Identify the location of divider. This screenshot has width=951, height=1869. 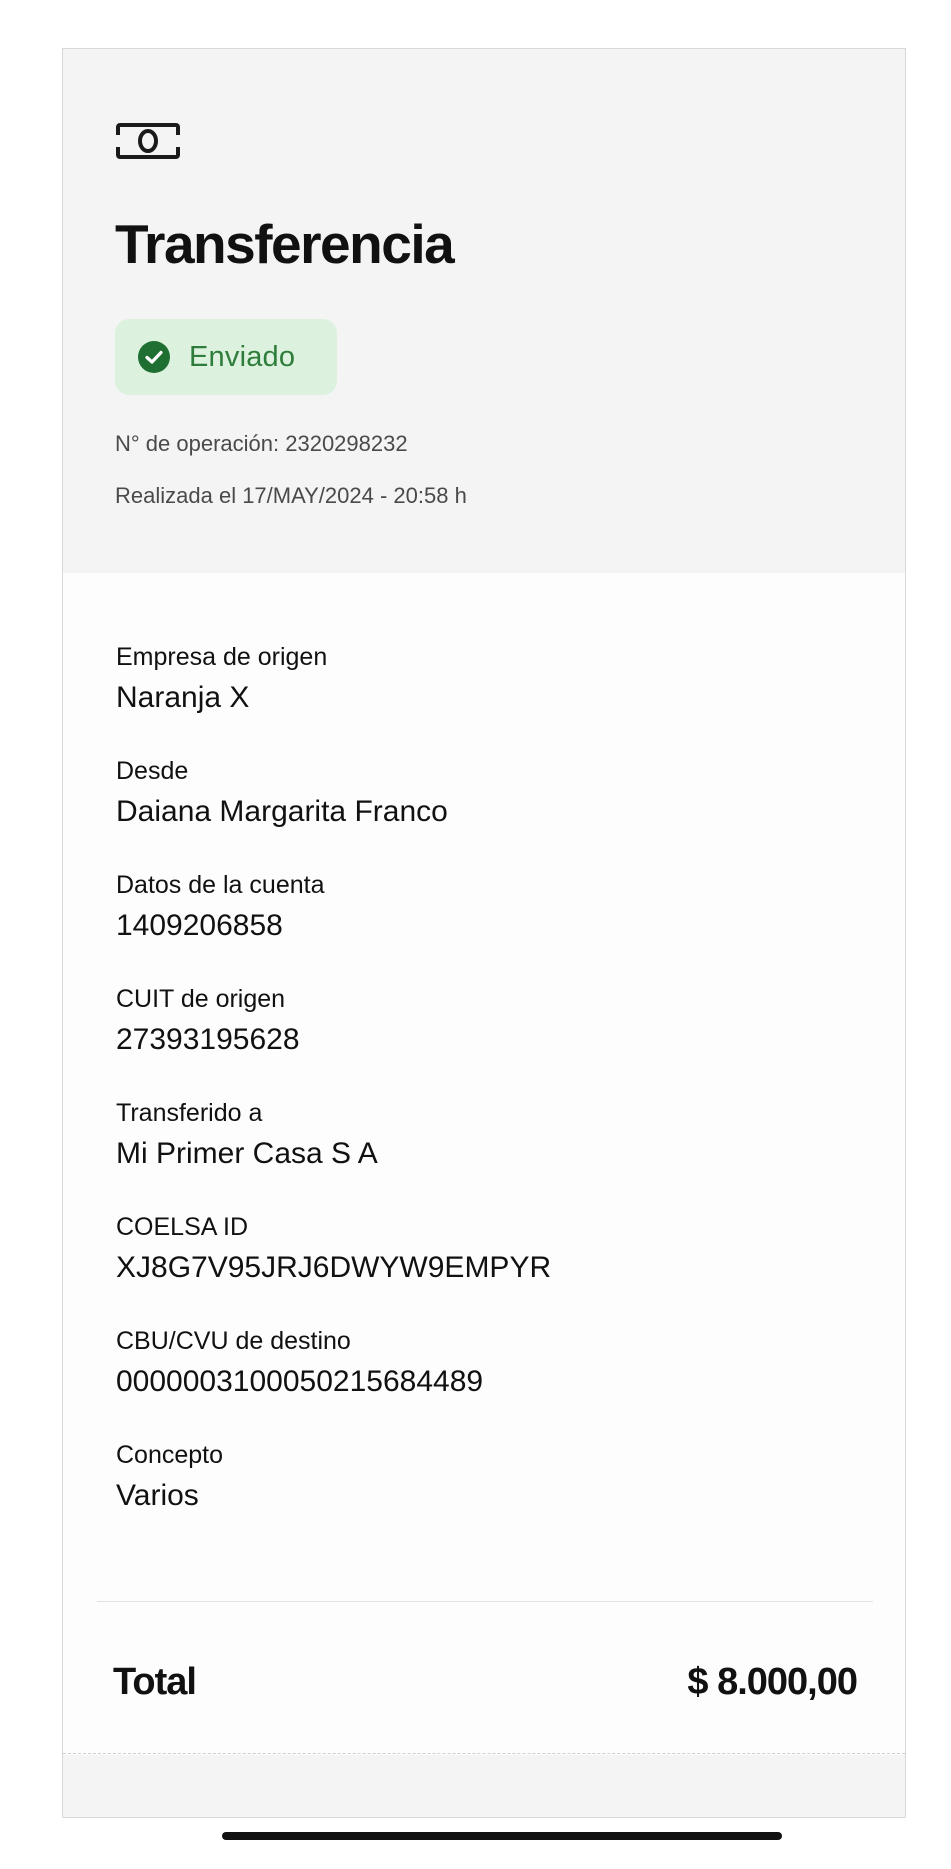
(485, 1601).